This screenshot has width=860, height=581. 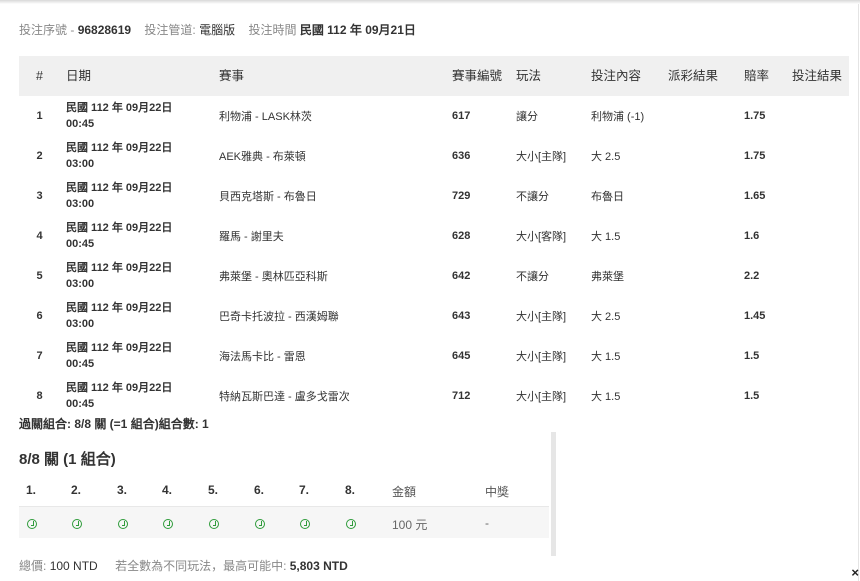 What do you see at coordinates (547, 76) in the screenshot?
I see `col-header-play: 玩法` at bounding box center [547, 76].